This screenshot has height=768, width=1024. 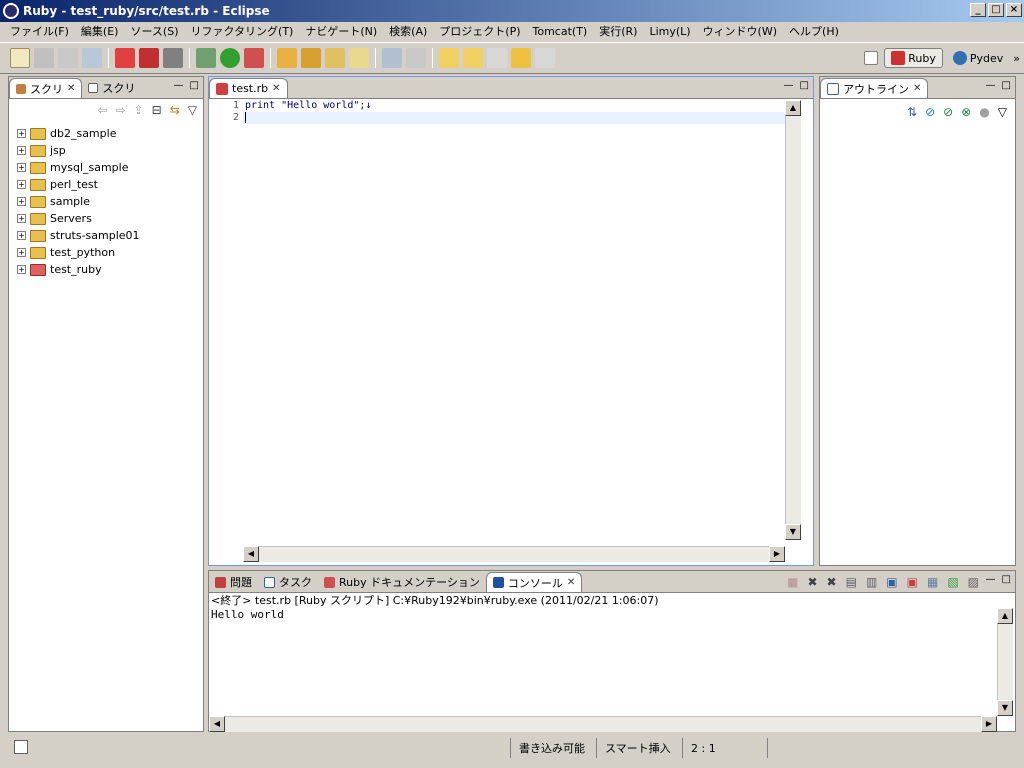 I want to click on code-line: print "Hello world";↓, so click(x=514, y=106).